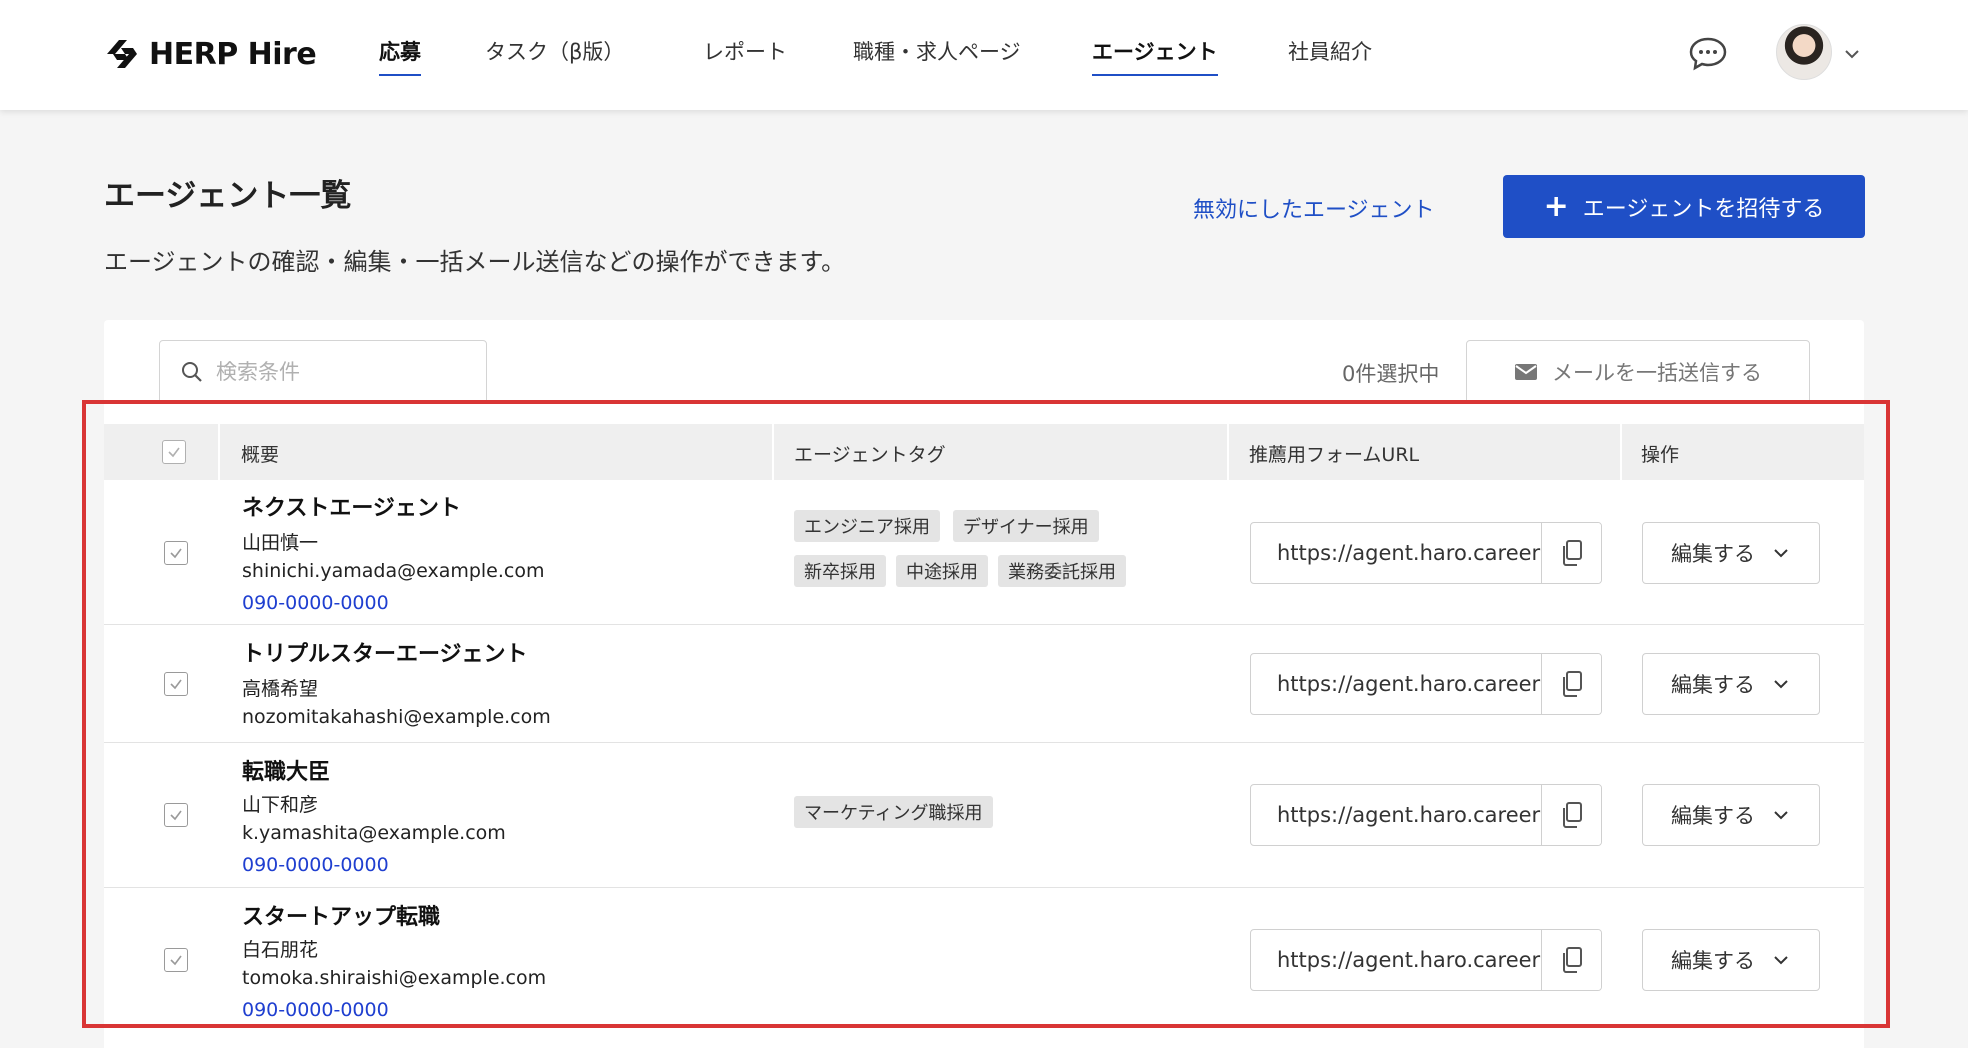  Describe the element at coordinates (385, 652) in the screenshot. I see `agent-name: トリプルスターエージェント` at that location.